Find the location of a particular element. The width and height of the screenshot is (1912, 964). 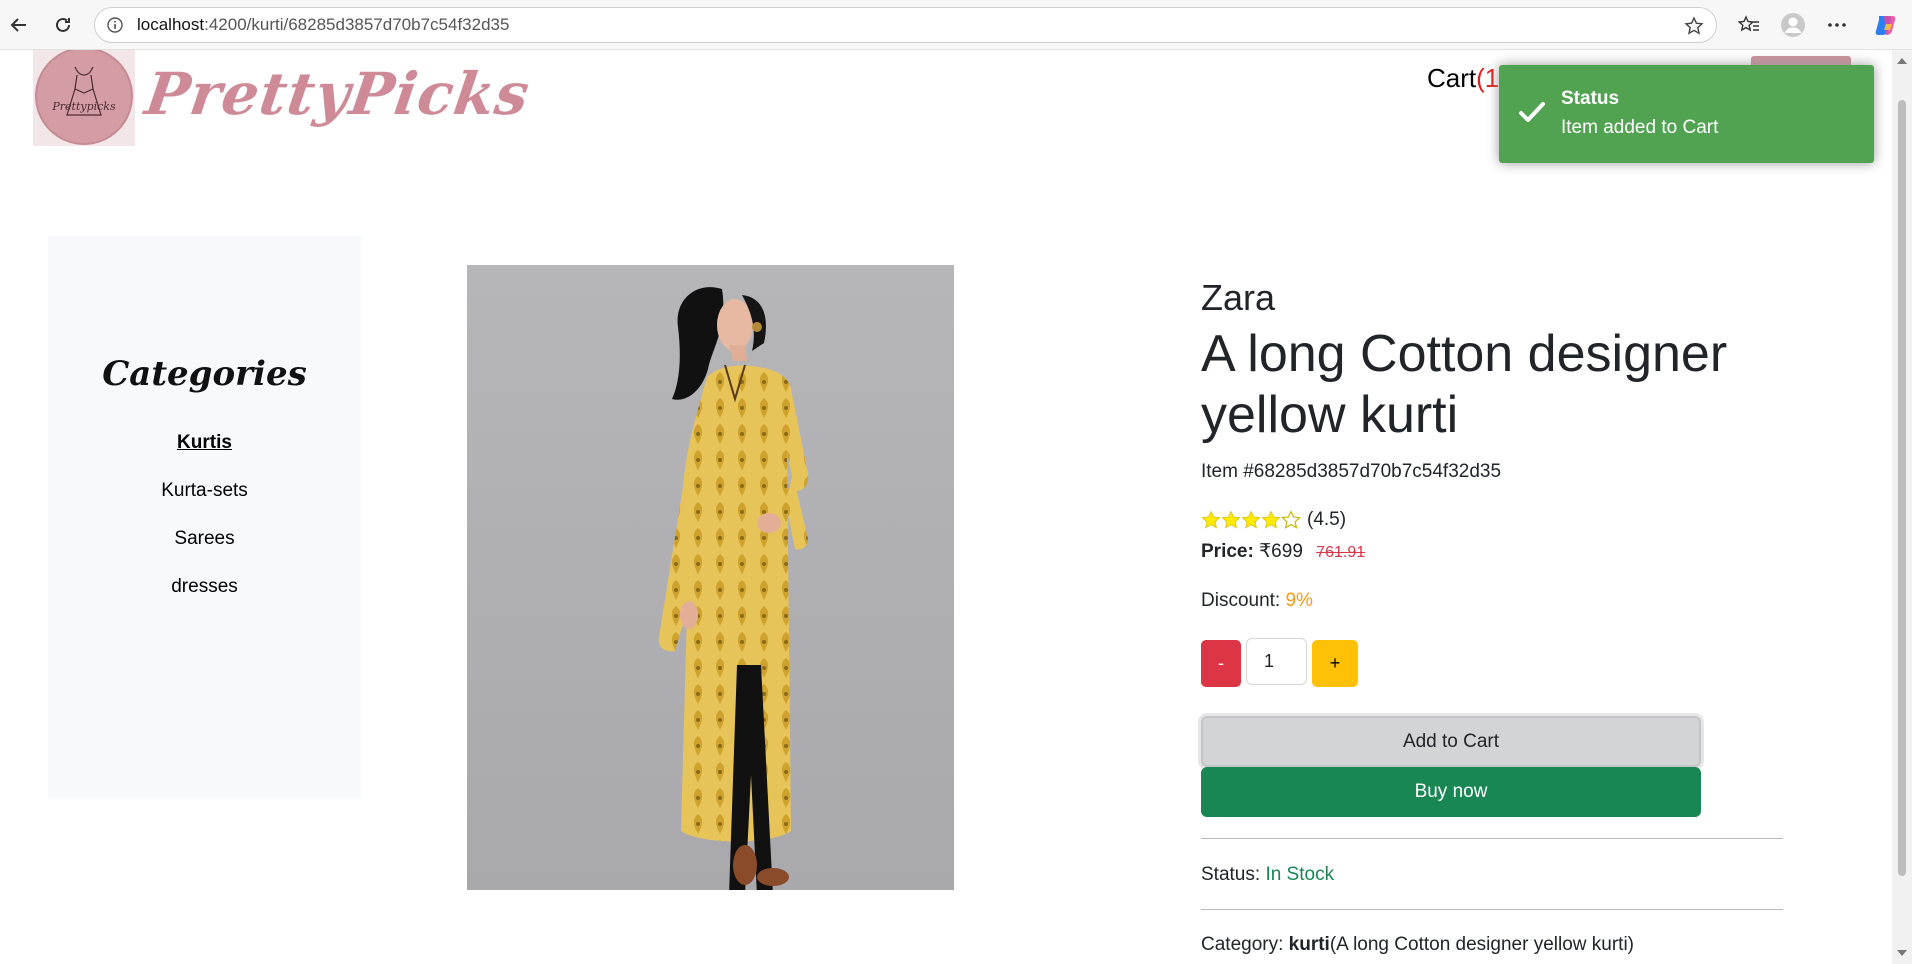

status-label: Status: is located at coordinates (1231, 874).